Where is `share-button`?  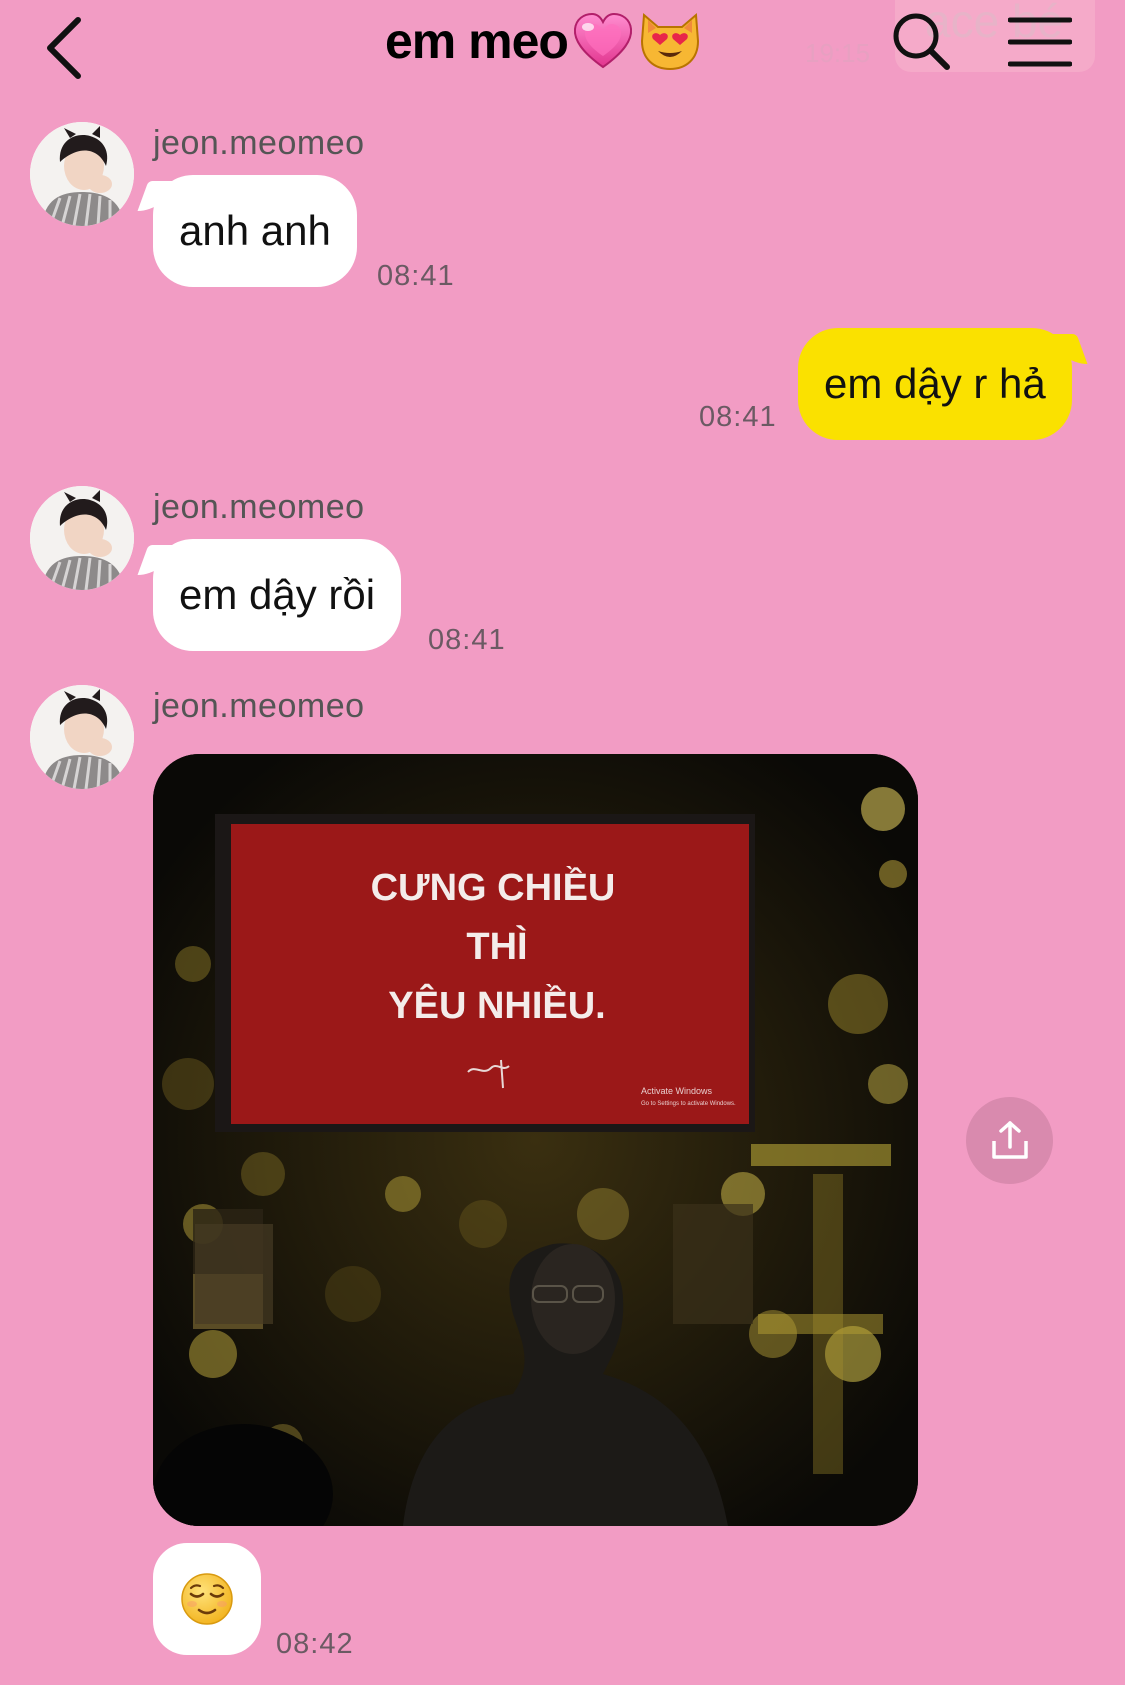 share-button is located at coordinates (1009, 1140).